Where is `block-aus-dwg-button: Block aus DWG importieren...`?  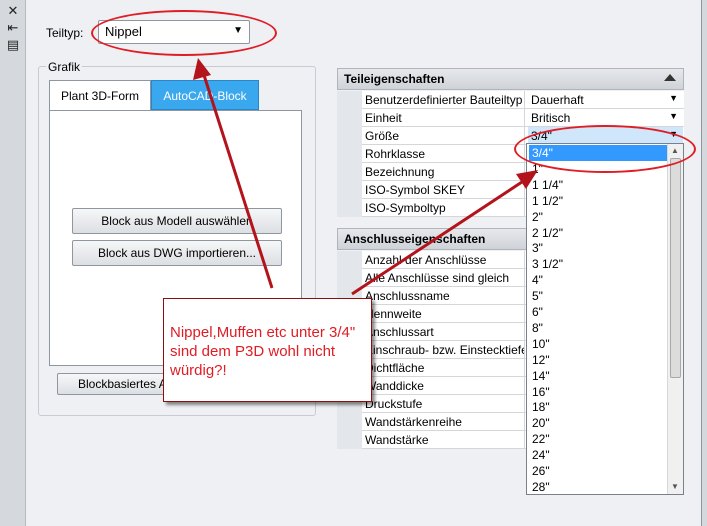 block-aus-dwg-button: Block aus DWG importieren... is located at coordinates (177, 253).